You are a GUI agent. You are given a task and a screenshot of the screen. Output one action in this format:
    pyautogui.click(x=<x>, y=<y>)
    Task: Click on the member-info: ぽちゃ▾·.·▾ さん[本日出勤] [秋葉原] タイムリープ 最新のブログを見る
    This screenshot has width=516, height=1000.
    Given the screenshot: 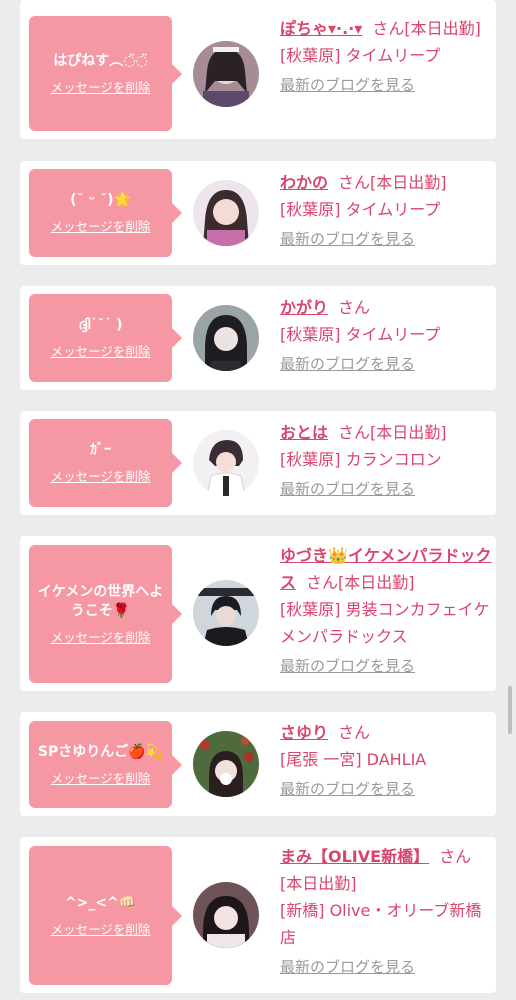 What is the action you would take?
    pyautogui.click(x=386, y=57)
    